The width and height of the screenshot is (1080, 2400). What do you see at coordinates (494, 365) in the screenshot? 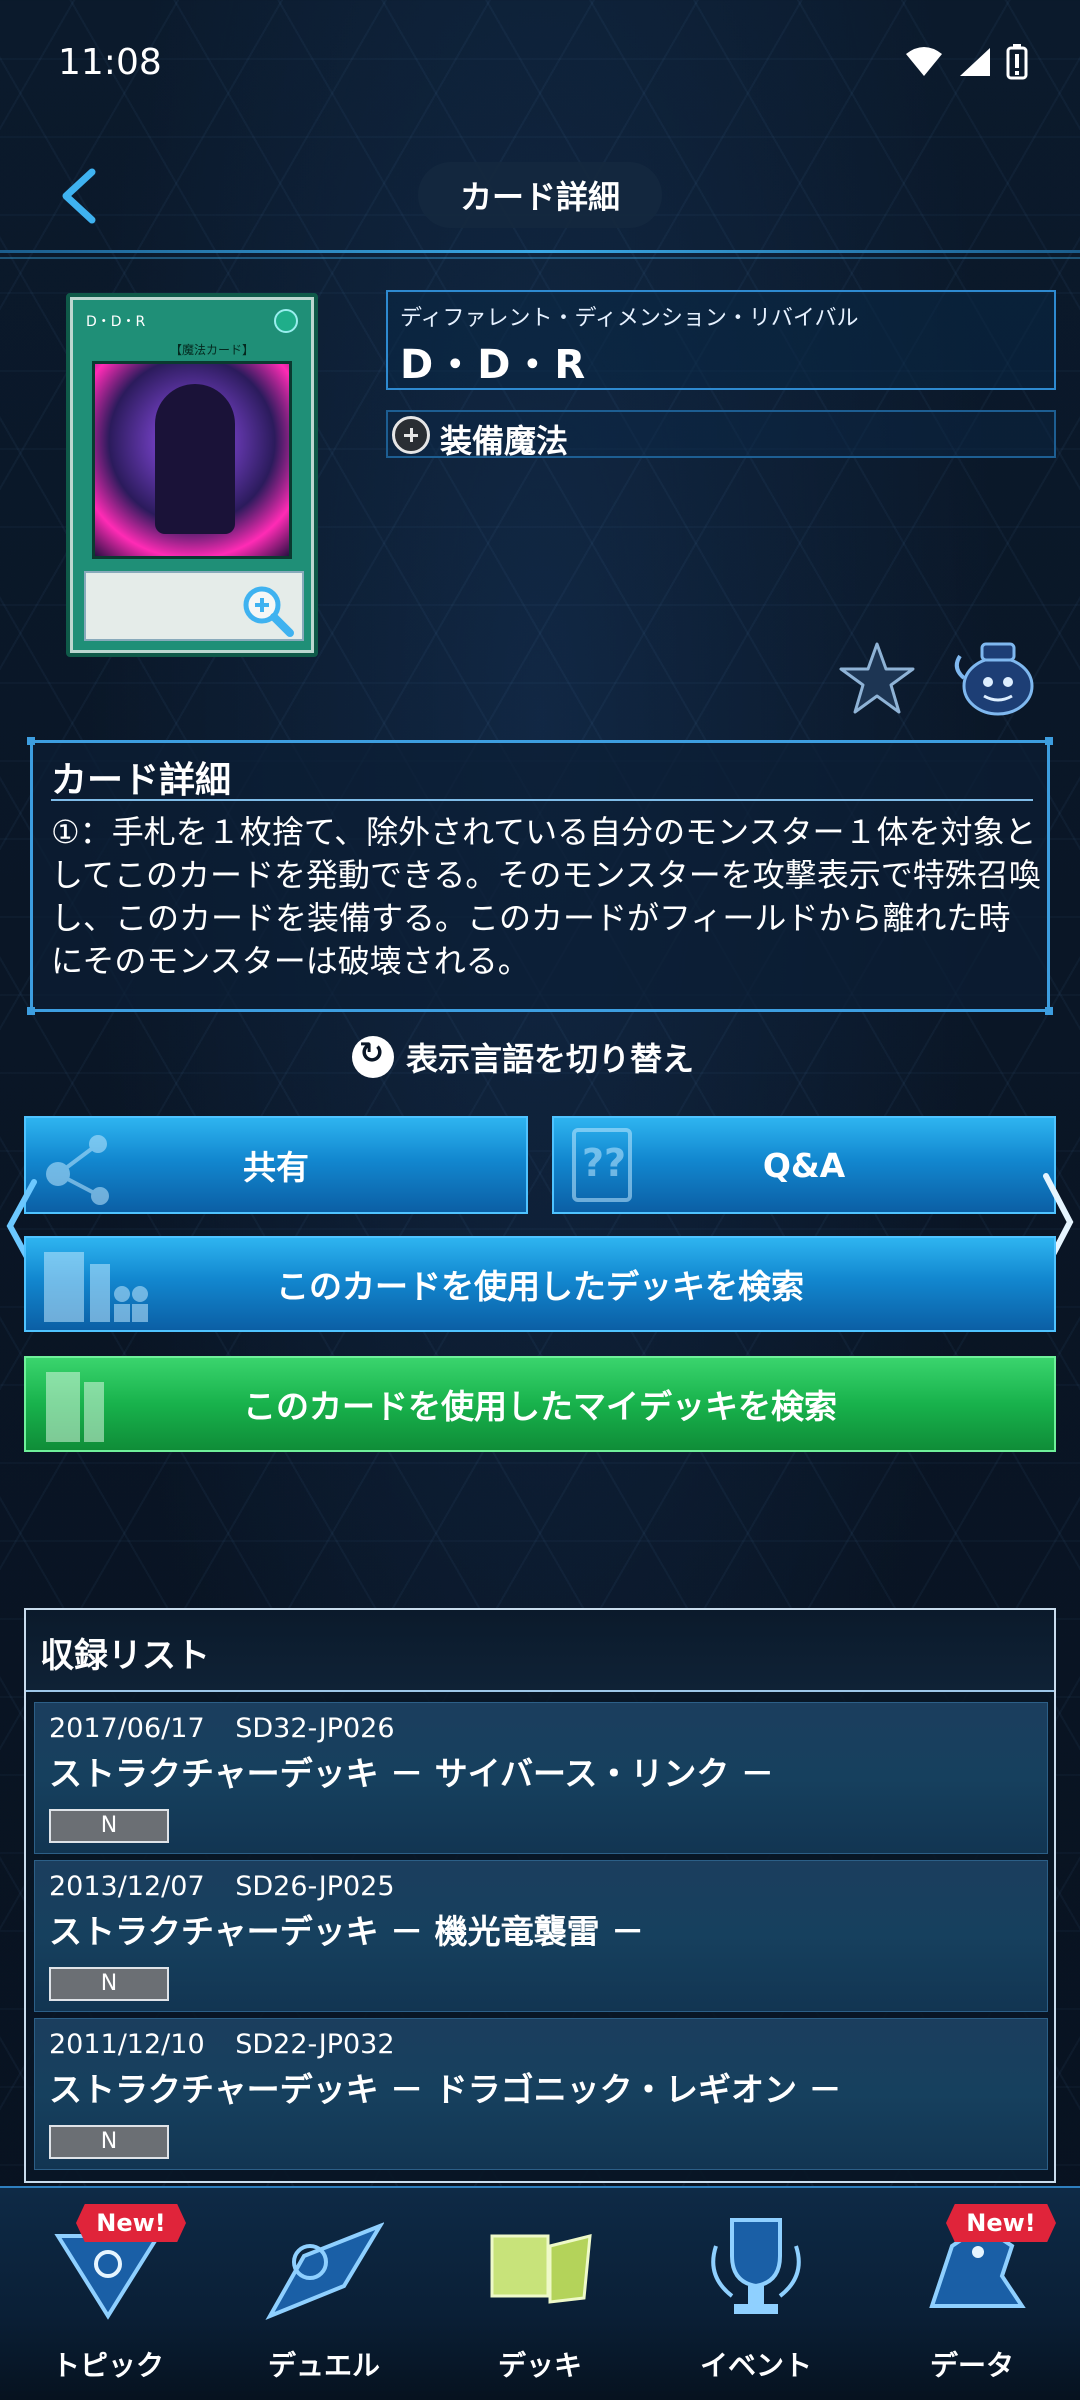
I see `card-name: D・D・R` at bounding box center [494, 365].